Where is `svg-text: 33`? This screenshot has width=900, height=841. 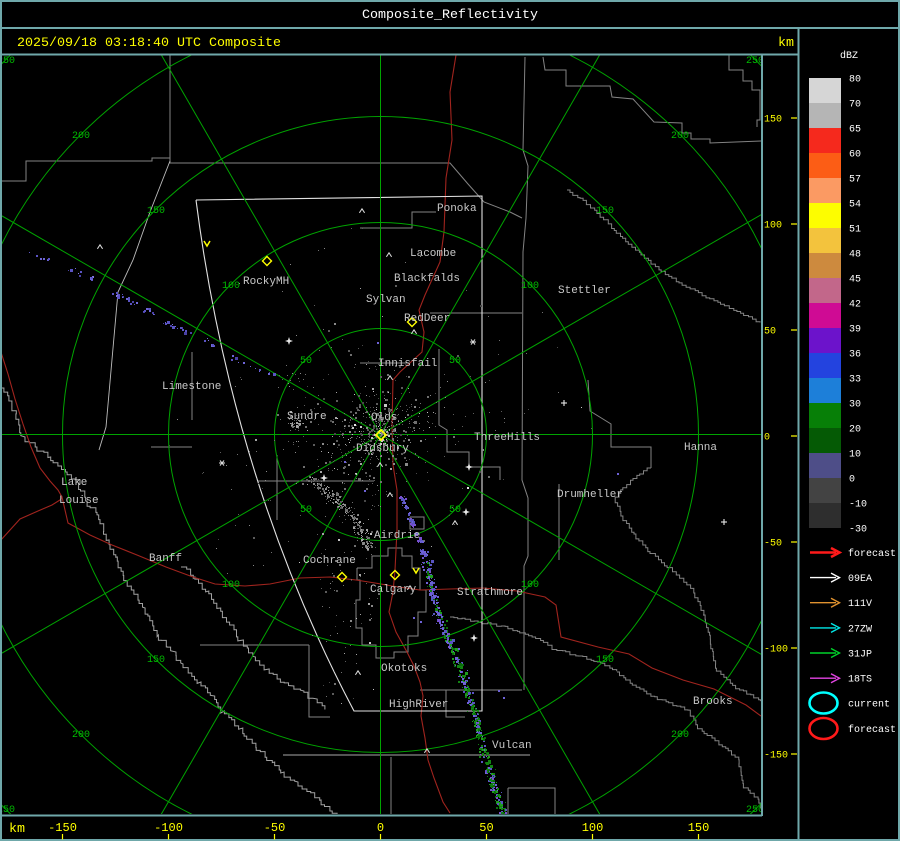 svg-text: 33 is located at coordinates (855, 380).